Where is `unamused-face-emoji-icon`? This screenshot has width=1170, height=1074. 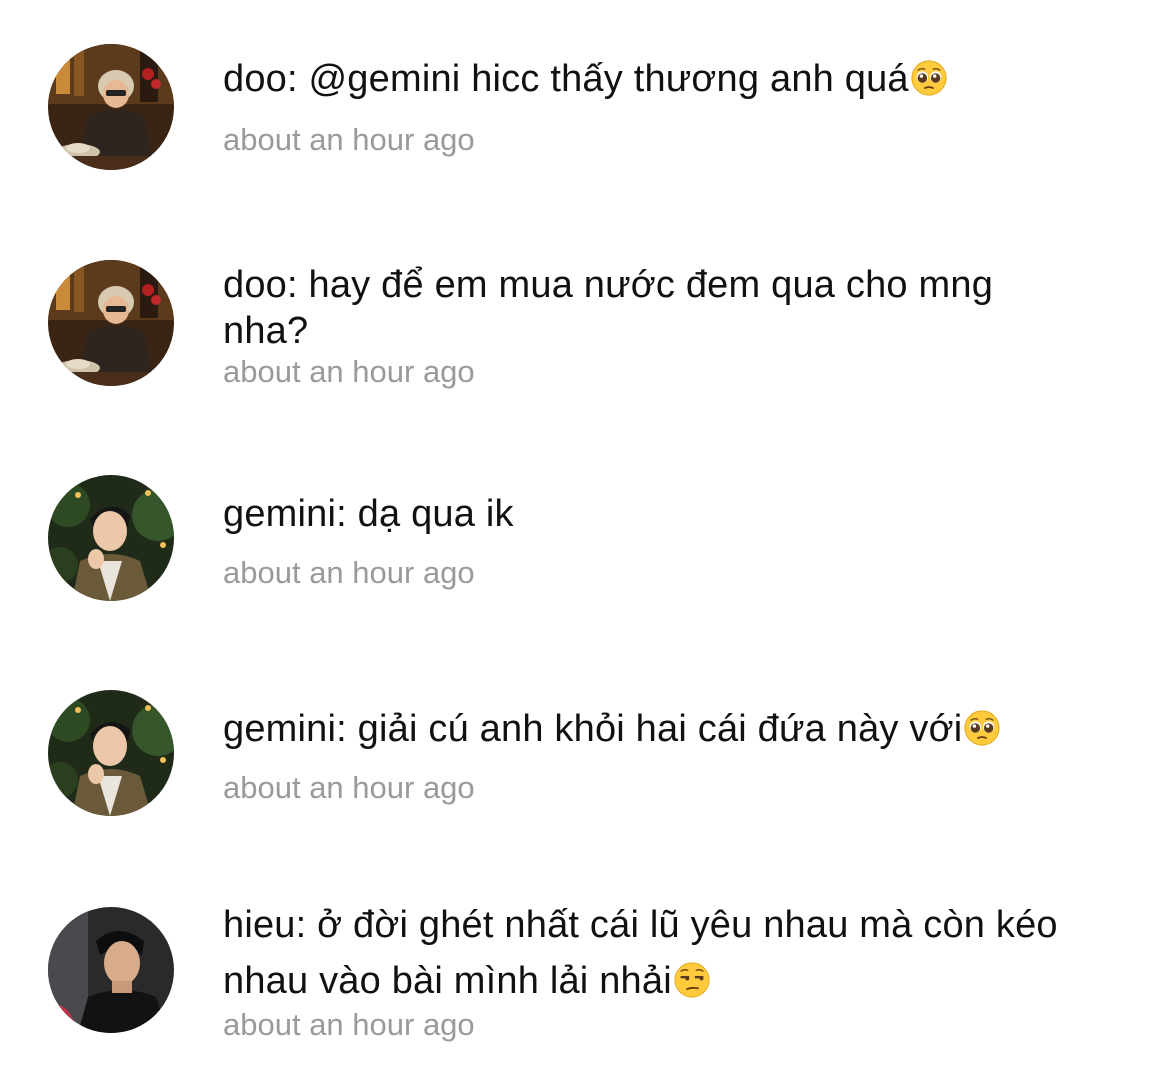
unamused-face-emoji-icon is located at coordinates (692, 980).